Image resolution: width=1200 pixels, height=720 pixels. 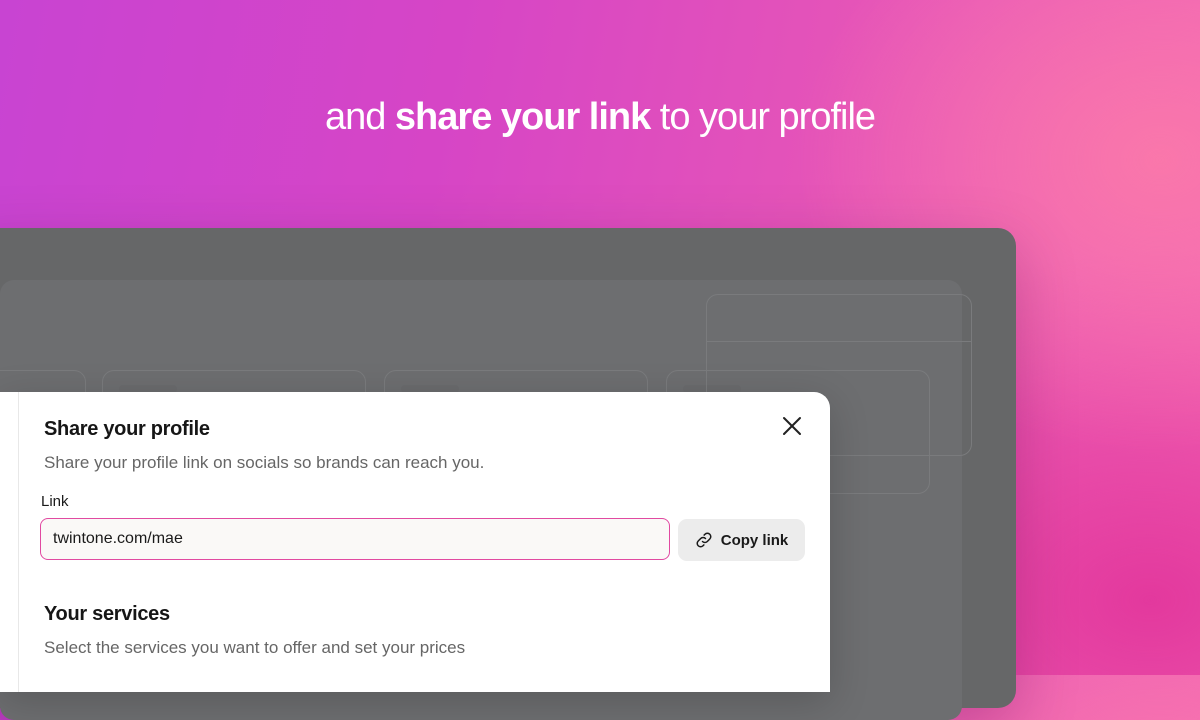 What do you see at coordinates (55, 501) in the screenshot?
I see `link-field-label: Link` at bounding box center [55, 501].